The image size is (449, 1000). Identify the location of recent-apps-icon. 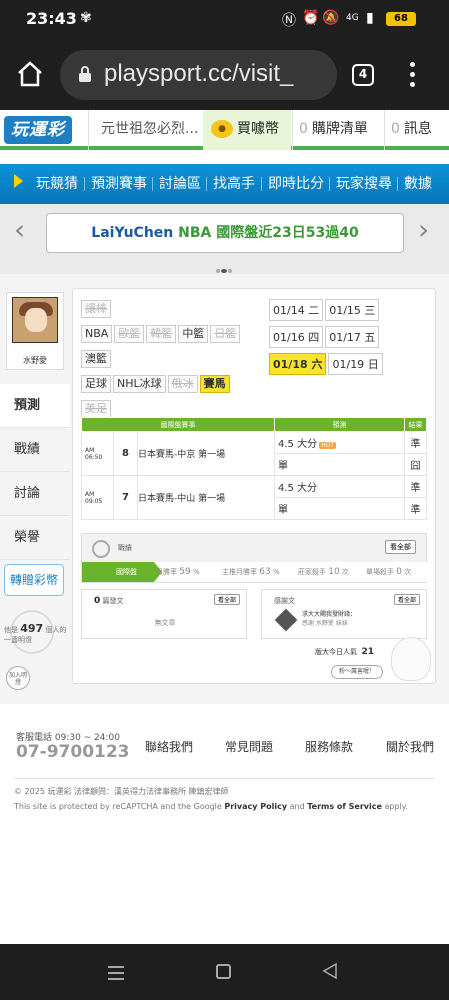
(116, 975).